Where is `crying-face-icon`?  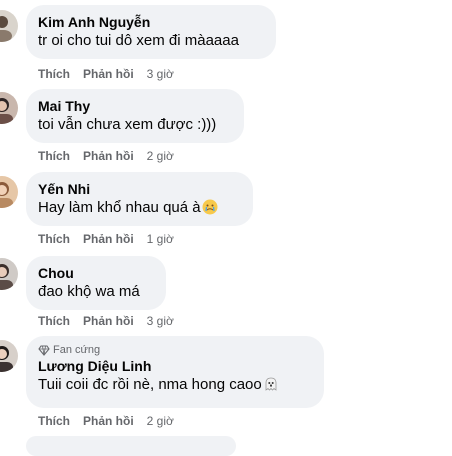 crying-face-icon is located at coordinates (210, 207).